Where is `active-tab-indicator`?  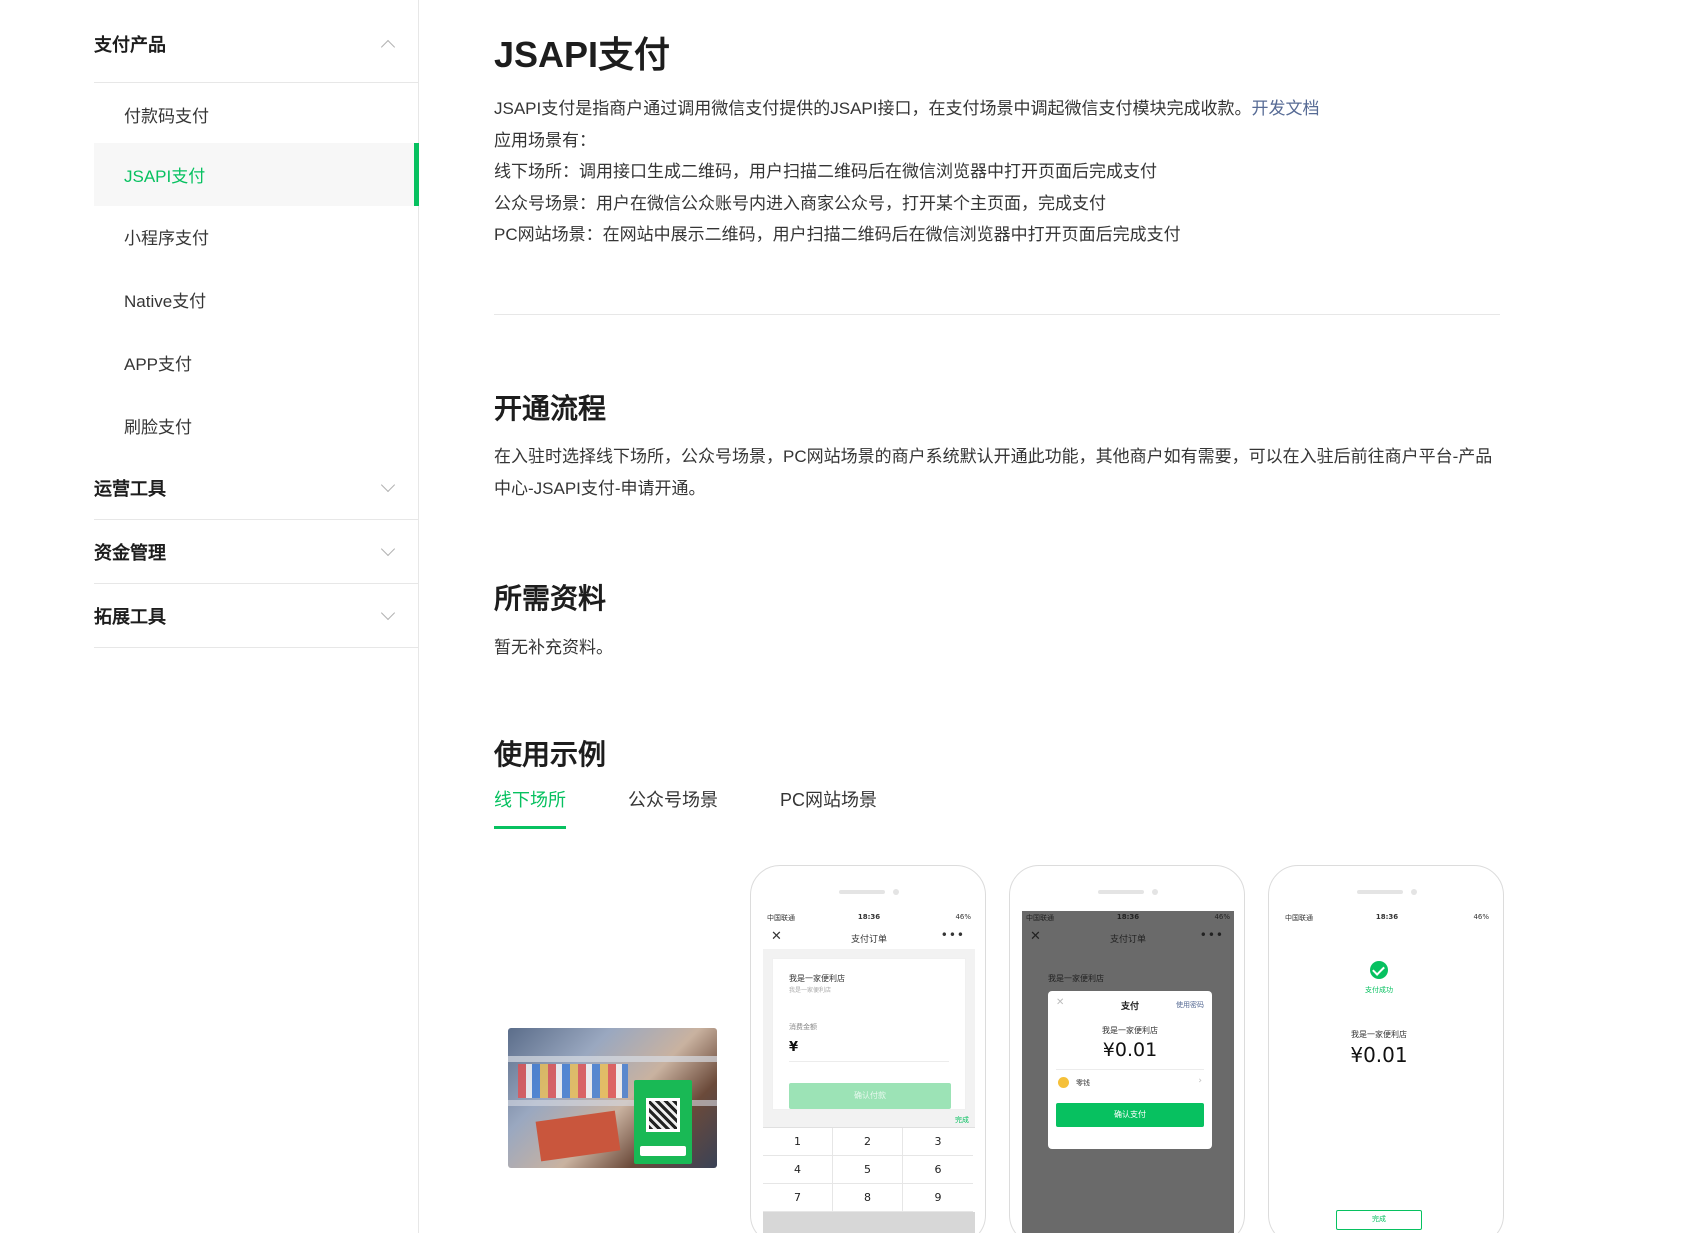
active-tab-indicator is located at coordinates (530, 827).